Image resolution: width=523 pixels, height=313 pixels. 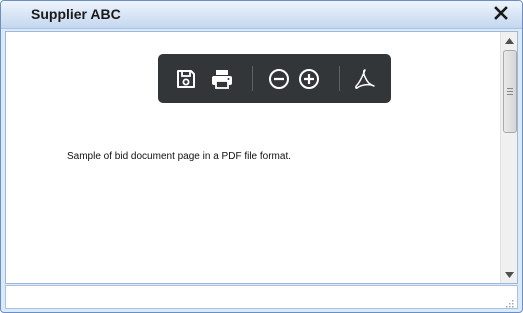 I want to click on scroll-up-button, so click(x=509, y=40).